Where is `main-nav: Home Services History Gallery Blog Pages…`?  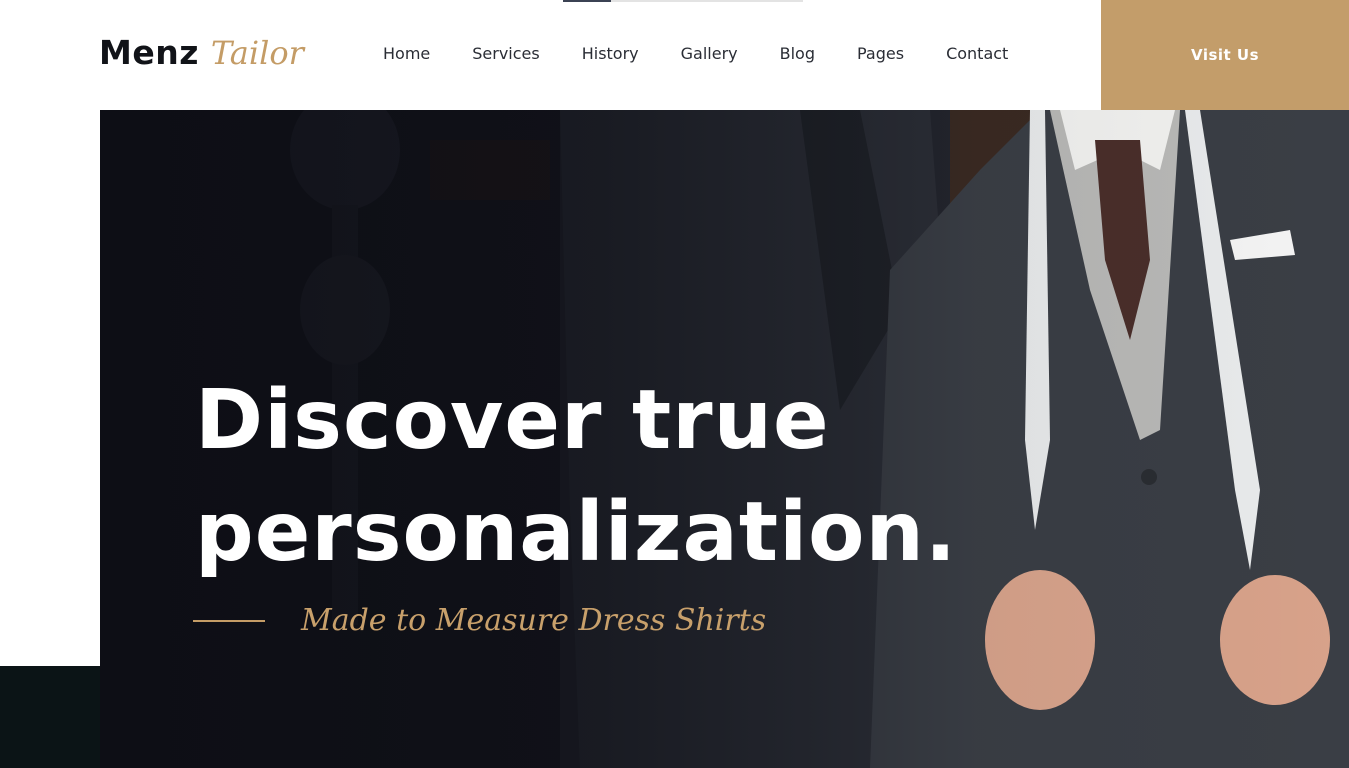
main-nav: Home Services History Gallery Blog Pages… is located at coordinates (695, 53).